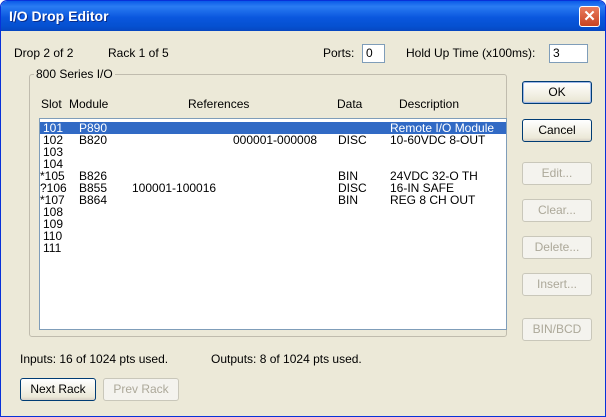 The image size is (606, 417). Describe the element at coordinates (59, 16) in the screenshot. I see `window-title: I/O Drop Editor` at that location.